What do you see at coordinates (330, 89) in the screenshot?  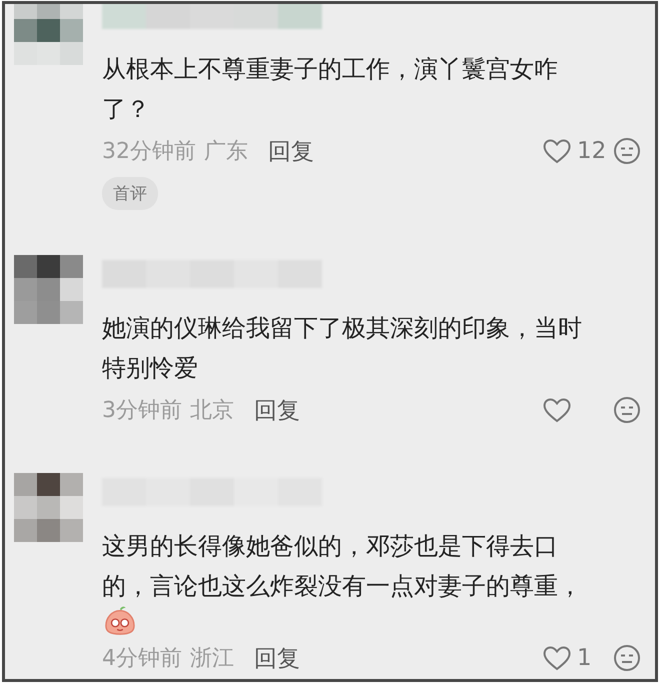 I see `comment-text: 从根本上不尊重妻子的工作，演丫鬟宫女咋了？` at bounding box center [330, 89].